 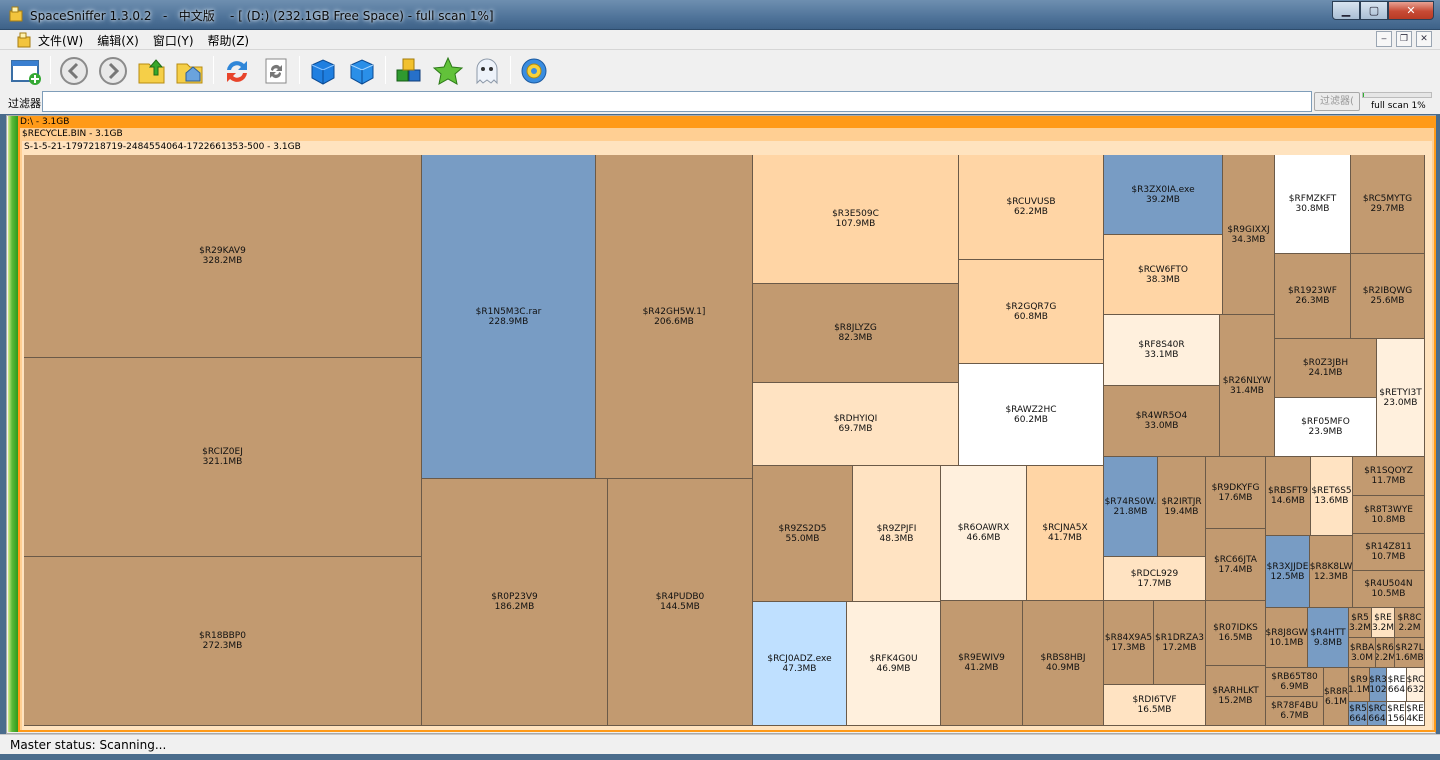 What do you see at coordinates (984, 533) in the screenshot?
I see `treemap-cell: $R6OAWRX 46.6MB` at bounding box center [984, 533].